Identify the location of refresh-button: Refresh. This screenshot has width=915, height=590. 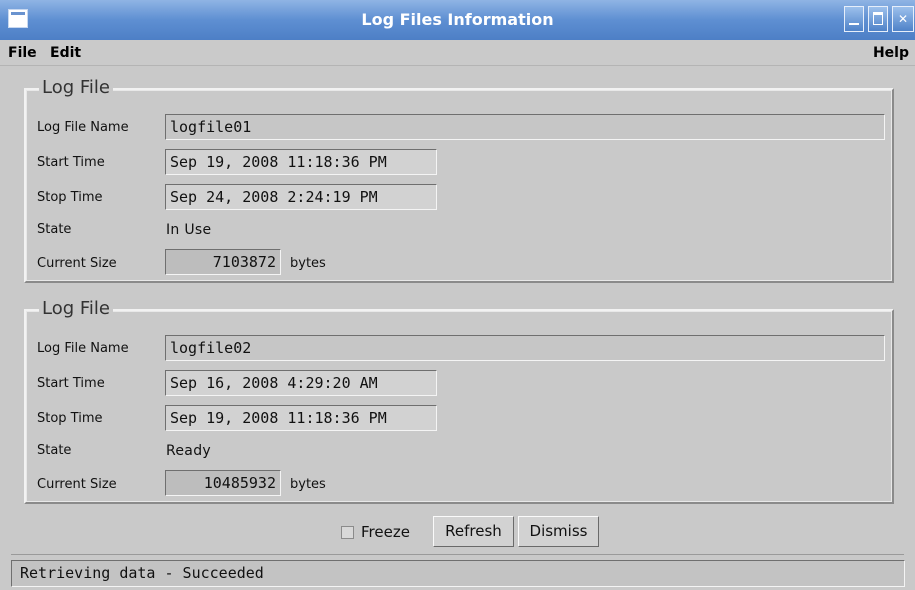
(473, 531).